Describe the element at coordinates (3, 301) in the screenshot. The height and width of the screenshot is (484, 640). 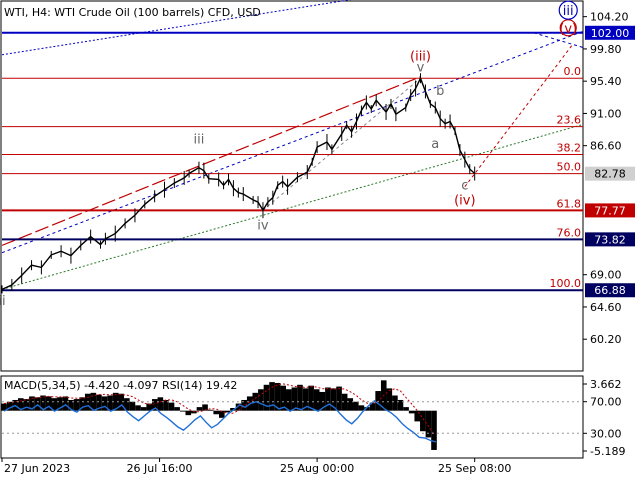
I see `wave-label: ii` at that location.